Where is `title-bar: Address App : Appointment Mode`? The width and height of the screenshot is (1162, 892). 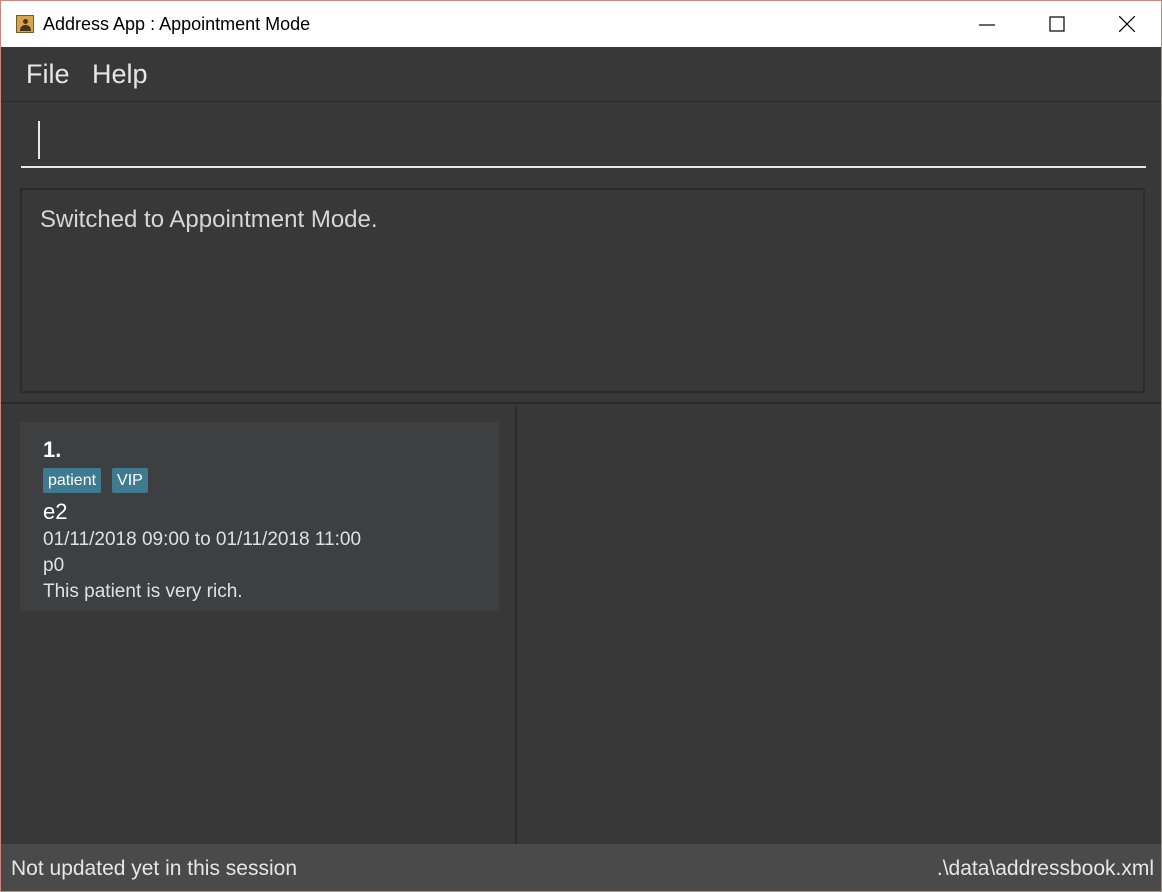
title-bar: Address App : Appointment Mode is located at coordinates (581, 24).